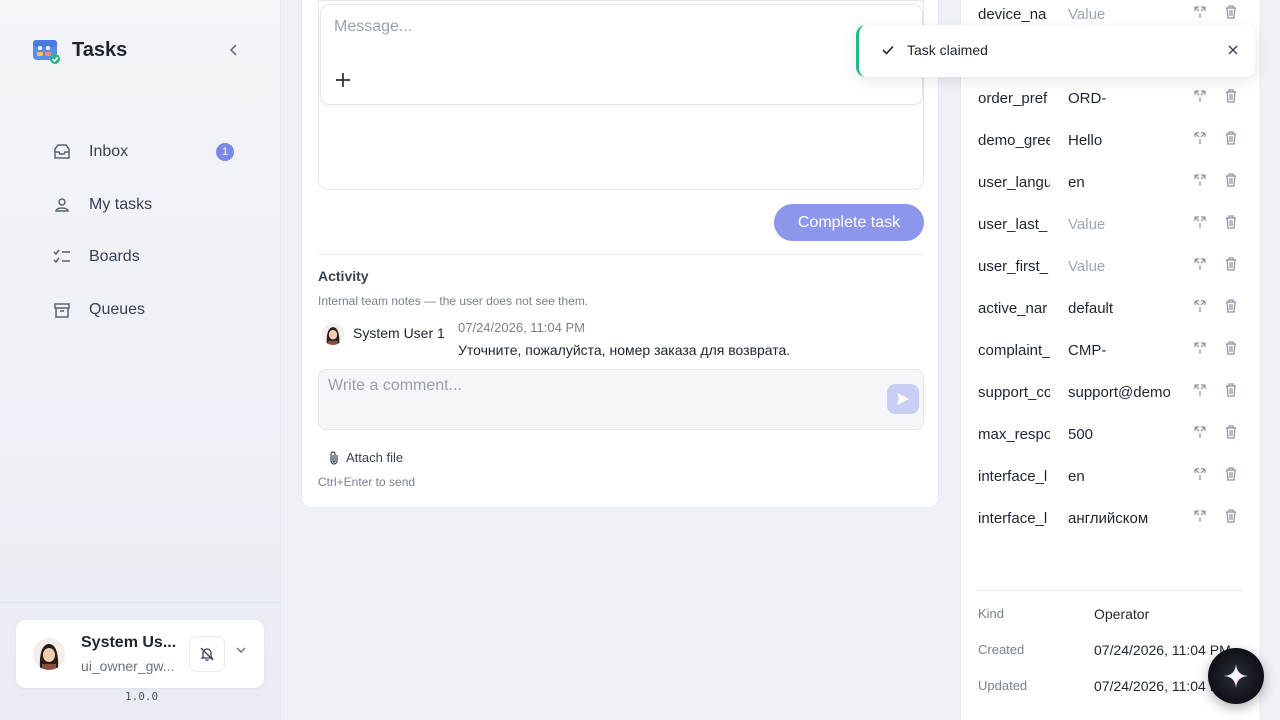 The height and width of the screenshot is (720, 1280). I want to click on sidebar-item-label: Queues, so click(117, 309).